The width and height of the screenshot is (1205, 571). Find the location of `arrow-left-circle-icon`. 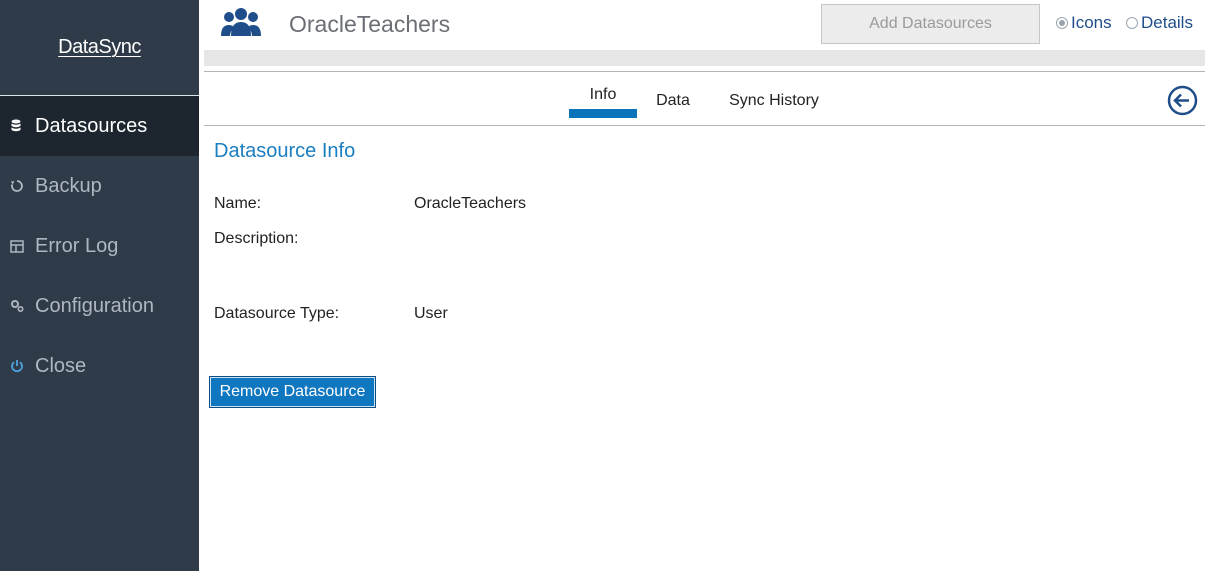

arrow-left-circle-icon is located at coordinates (1182, 100).